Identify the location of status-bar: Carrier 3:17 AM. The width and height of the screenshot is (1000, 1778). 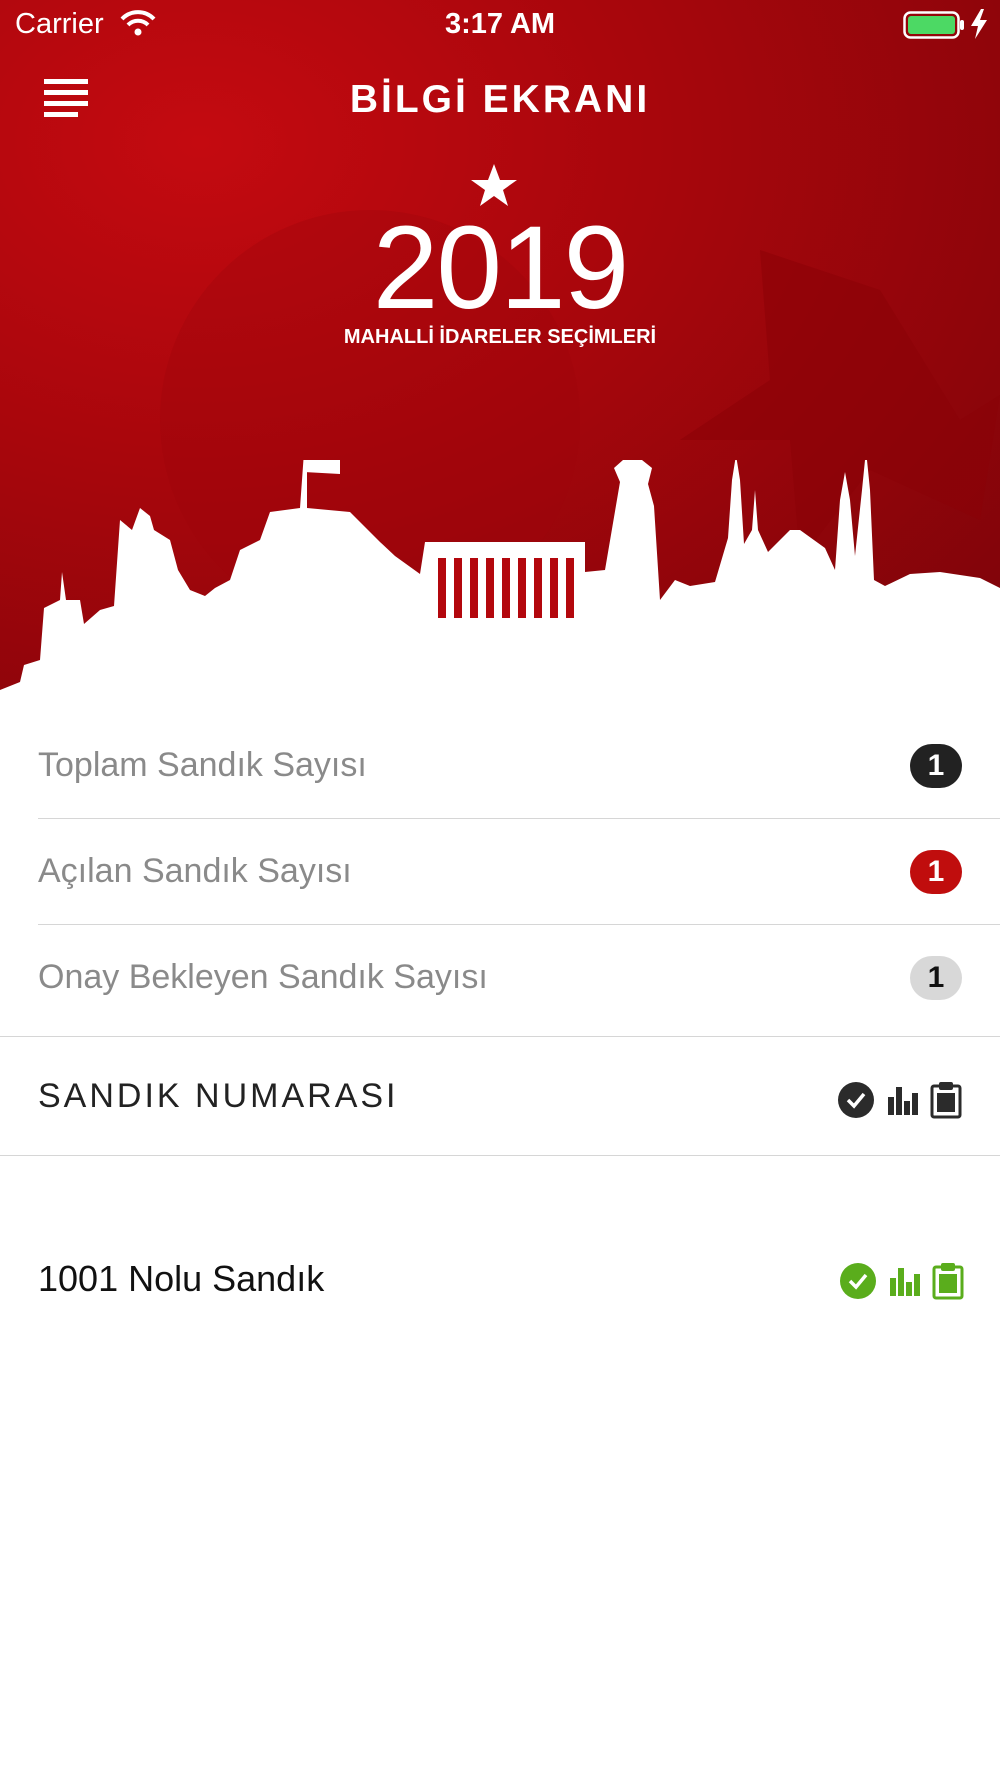
(500, 25).